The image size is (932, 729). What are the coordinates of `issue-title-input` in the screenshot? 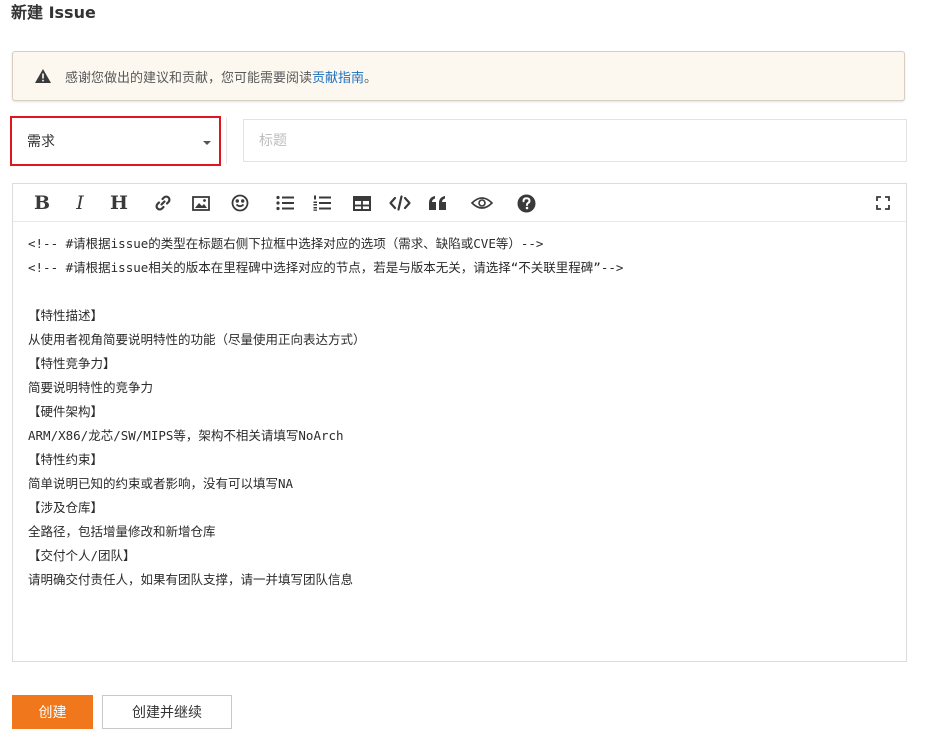 It's located at (575, 140).